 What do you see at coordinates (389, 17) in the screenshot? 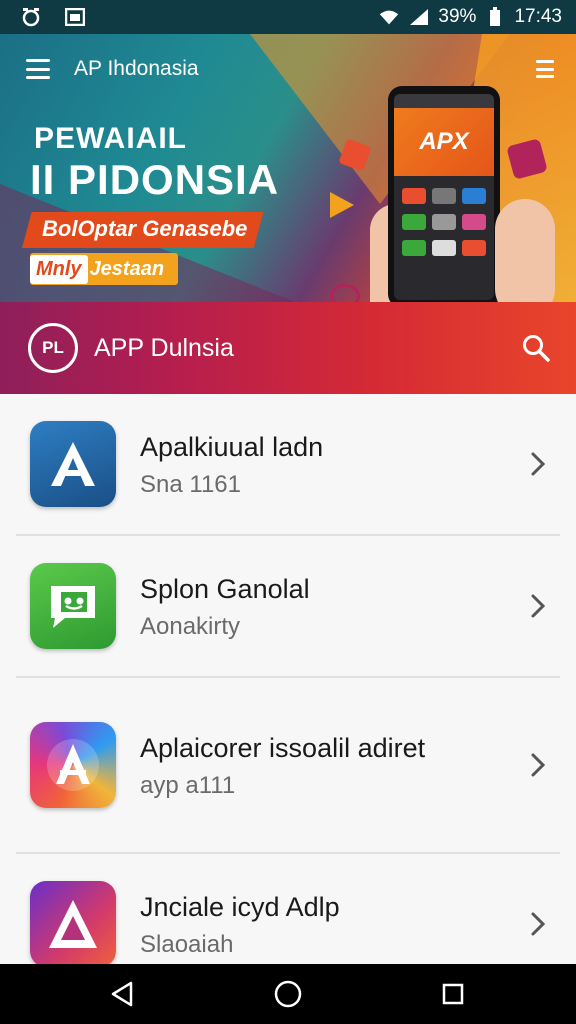
I see `wifi-icon` at bounding box center [389, 17].